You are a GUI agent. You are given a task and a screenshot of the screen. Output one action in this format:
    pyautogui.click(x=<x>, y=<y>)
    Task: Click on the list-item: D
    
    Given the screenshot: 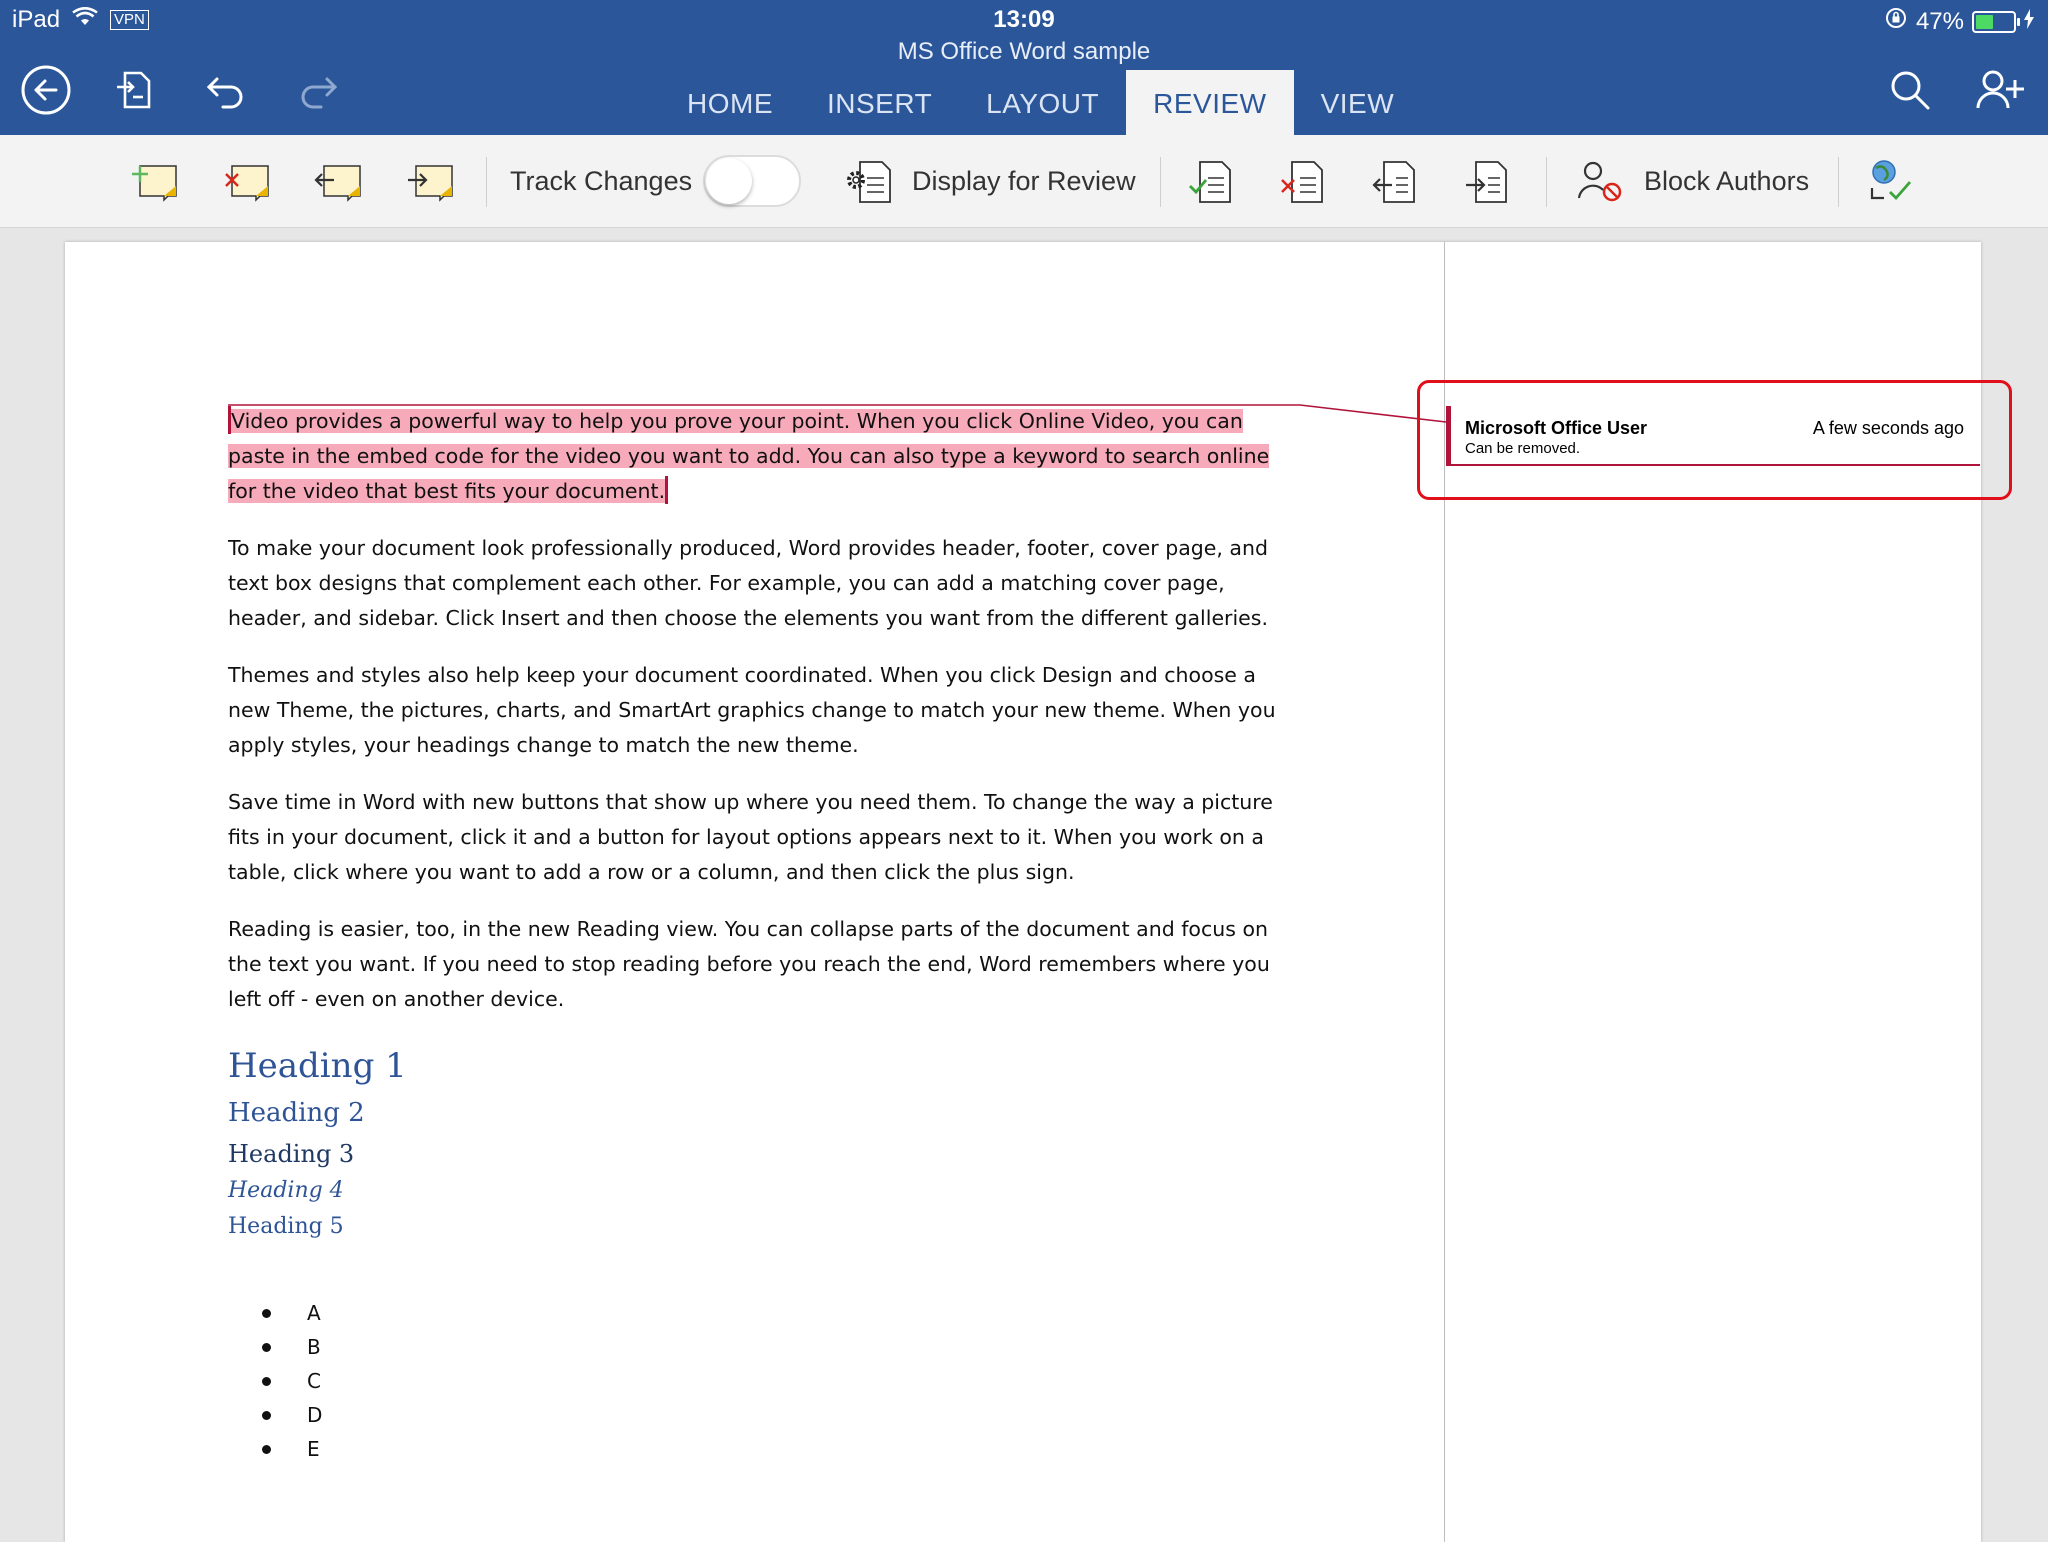 What is the action you would take?
    pyautogui.click(x=292, y=1415)
    